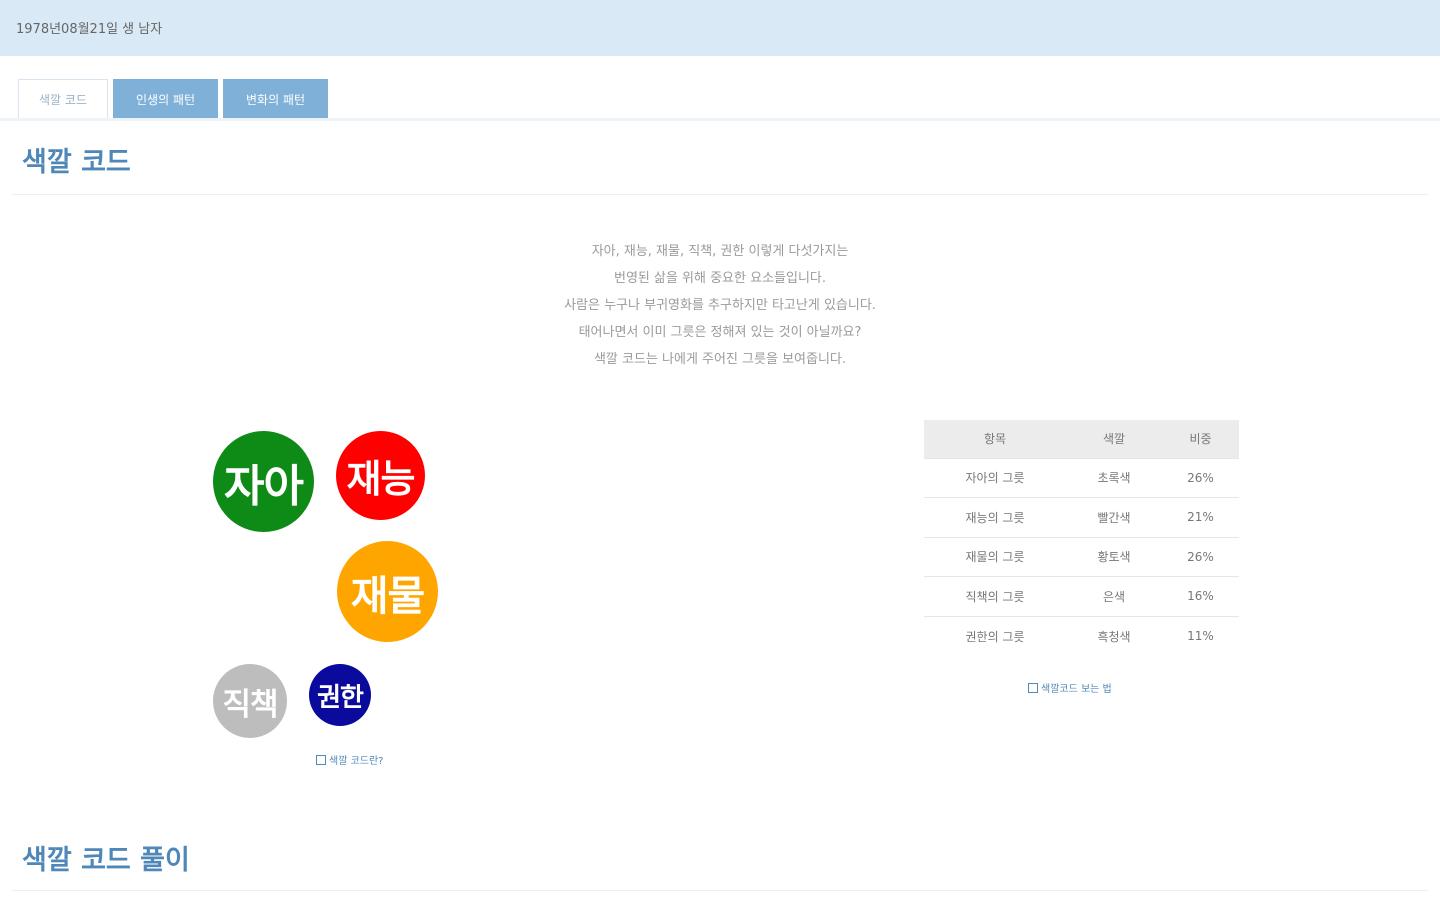 The width and height of the screenshot is (1440, 900). What do you see at coordinates (1114, 556) in the screenshot?
I see `table-cell: 황토색` at bounding box center [1114, 556].